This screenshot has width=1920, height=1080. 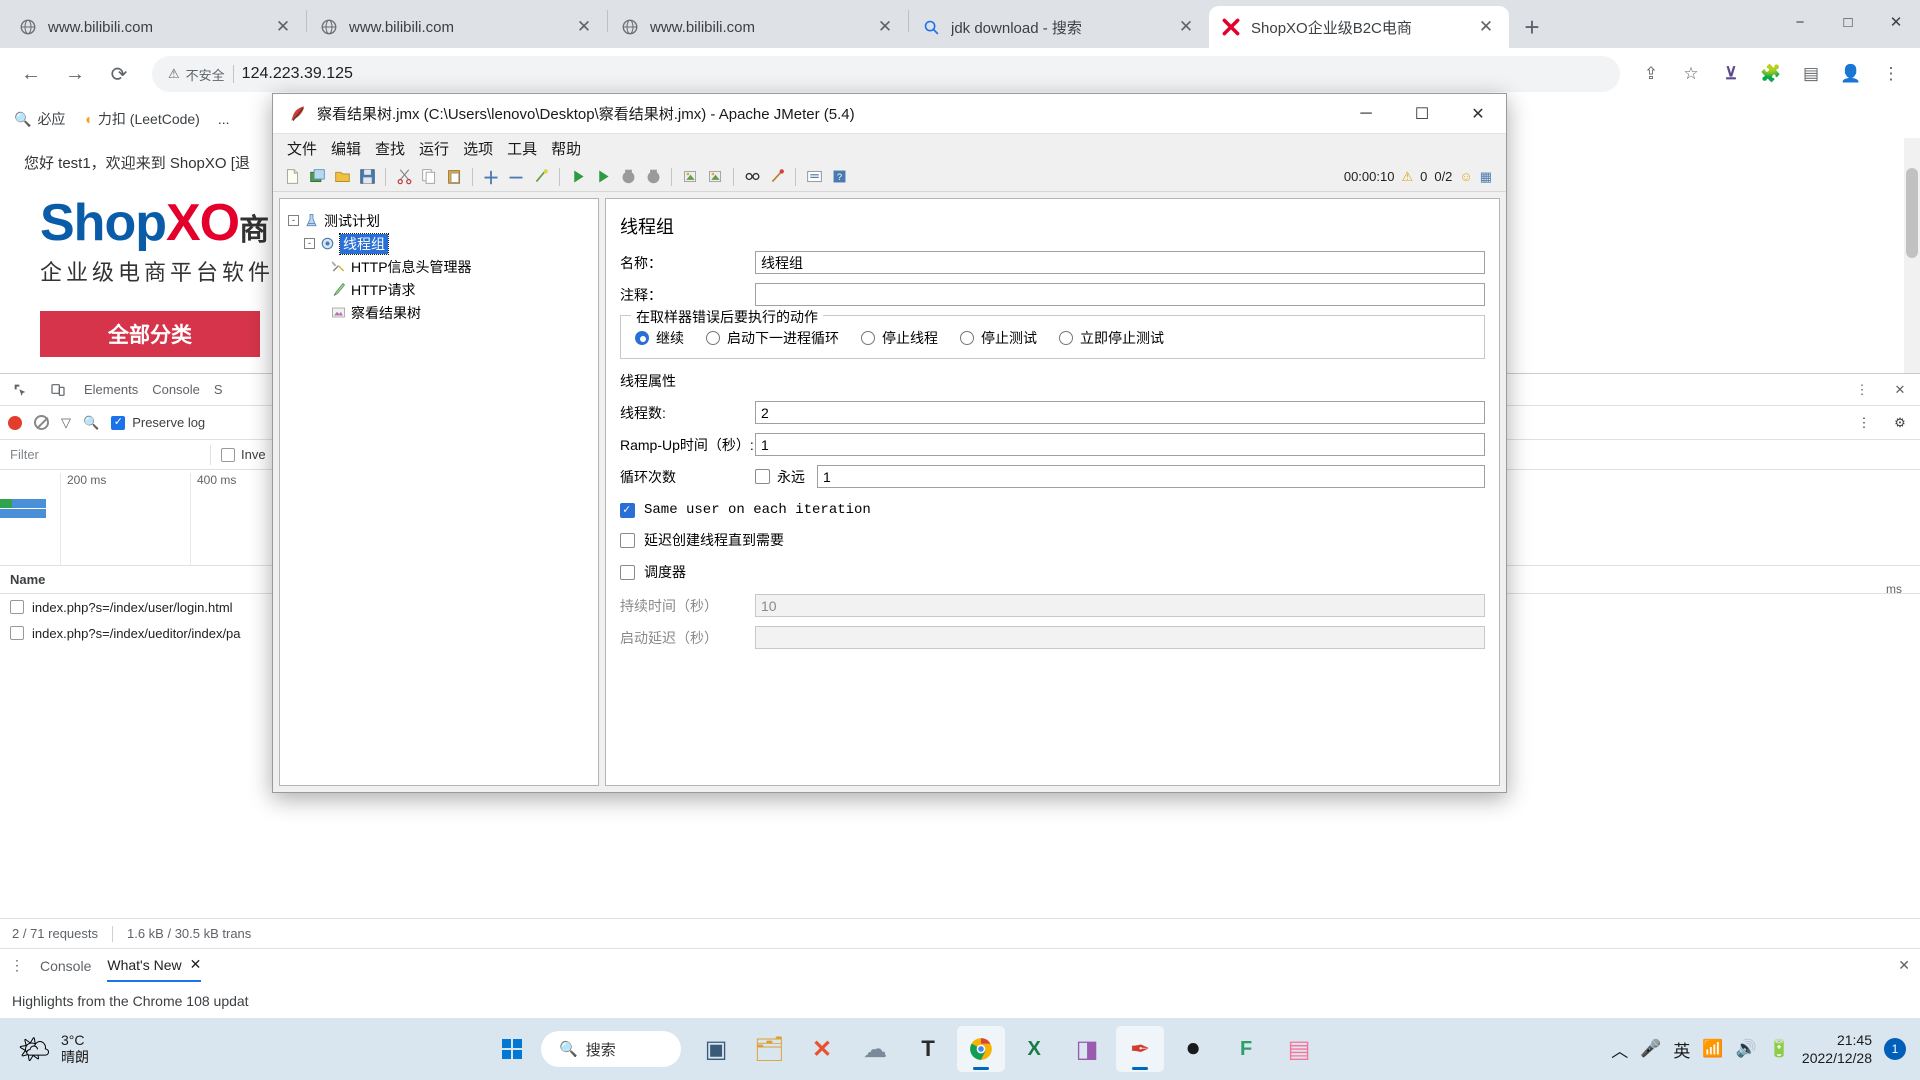 What do you see at coordinates (1771, 74) in the screenshot?
I see `puzzle-icon: 🧩` at bounding box center [1771, 74].